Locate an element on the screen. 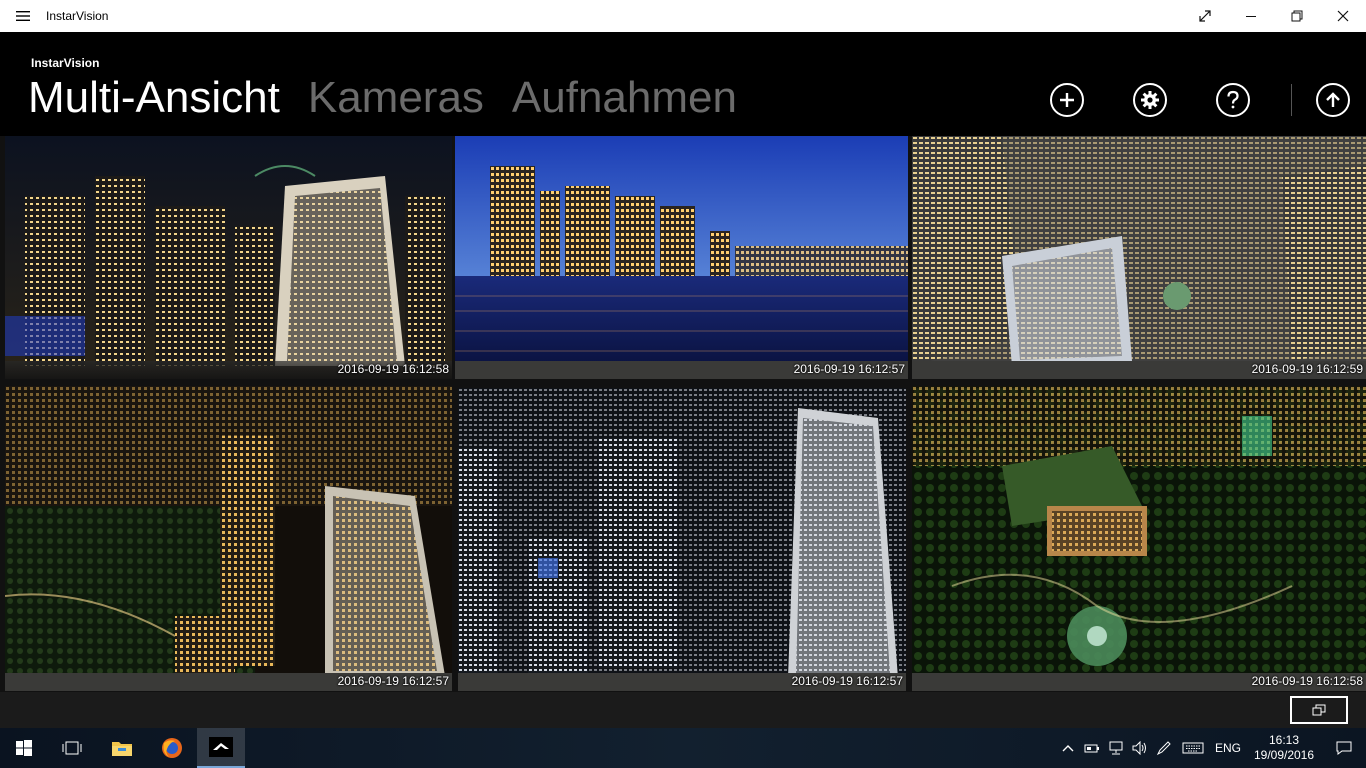 Image resolution: width=1366 pixels, height=768 pixels. tab-aufnahmen: Aufnahmen is located at coordinates (624, 98).